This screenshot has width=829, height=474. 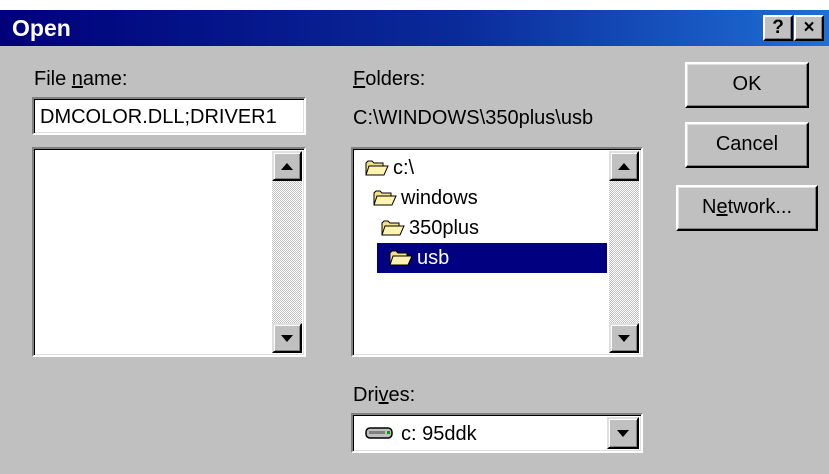 What do you see at coordinates (481, 258) in the screenshot?
I see `folder-tree-item: usb` at bounding box center [481, 258].